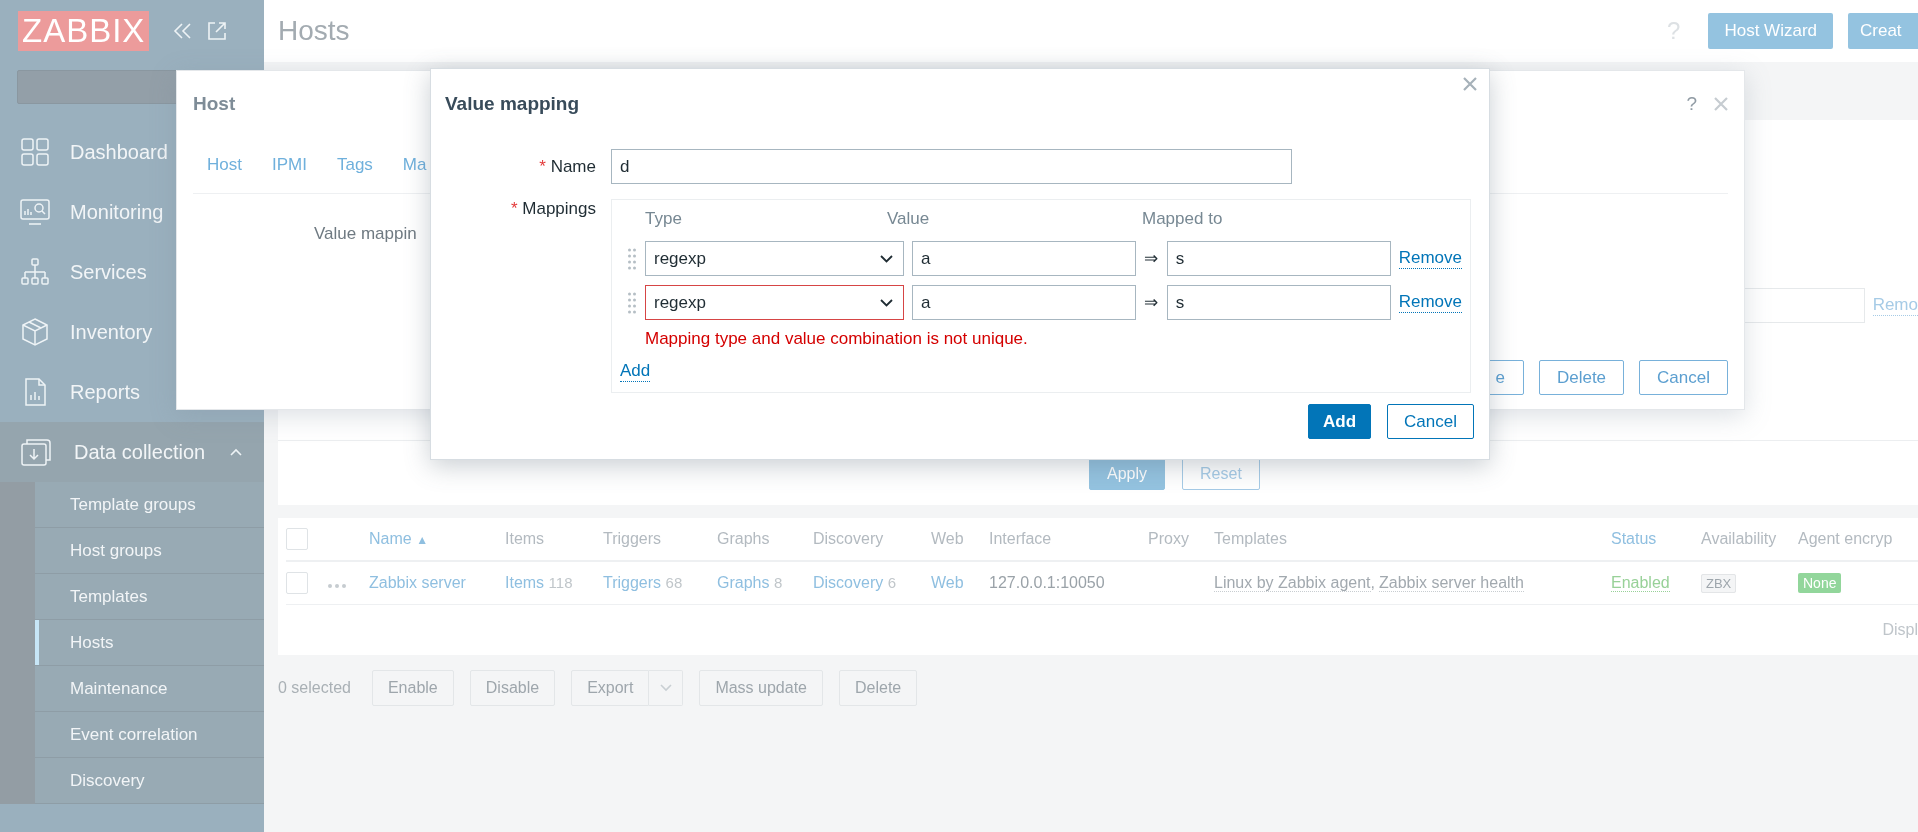 The height and width of the screenshot is (832, 1918). Describe the element at coordinates (149, 643) in the screenshot. I see `submenu-item: Hosts` at that location.